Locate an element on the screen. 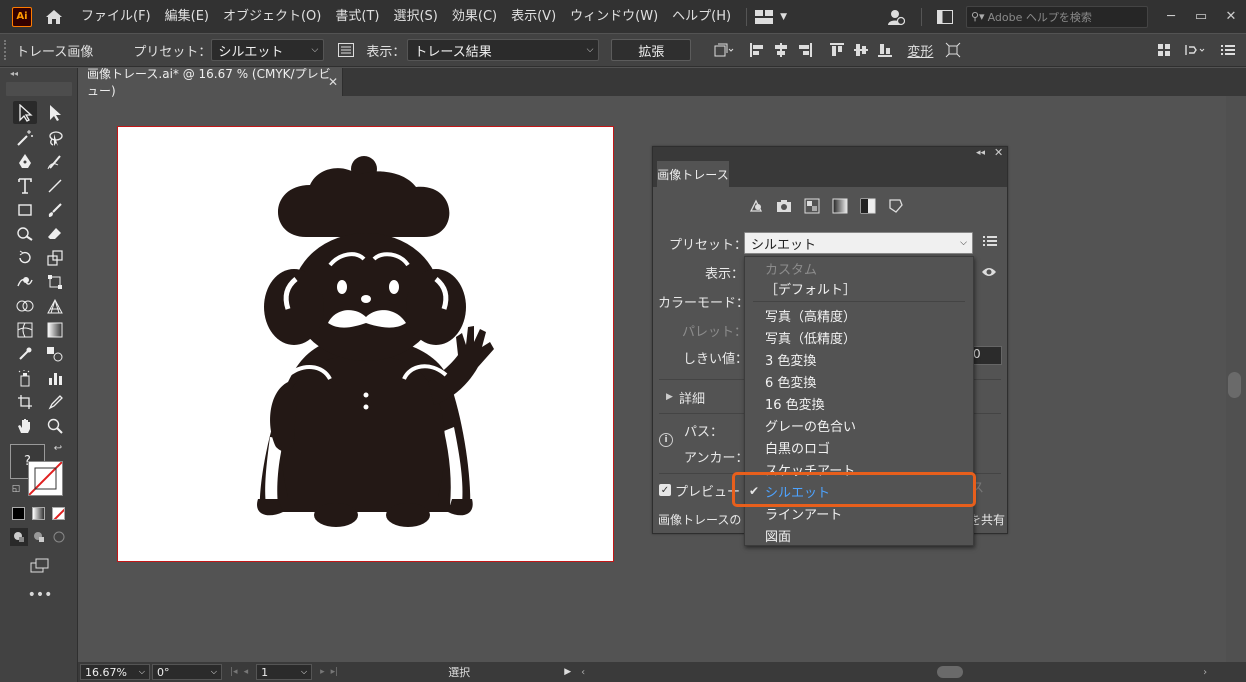  outline-icon is located at coordinates (896, 206).